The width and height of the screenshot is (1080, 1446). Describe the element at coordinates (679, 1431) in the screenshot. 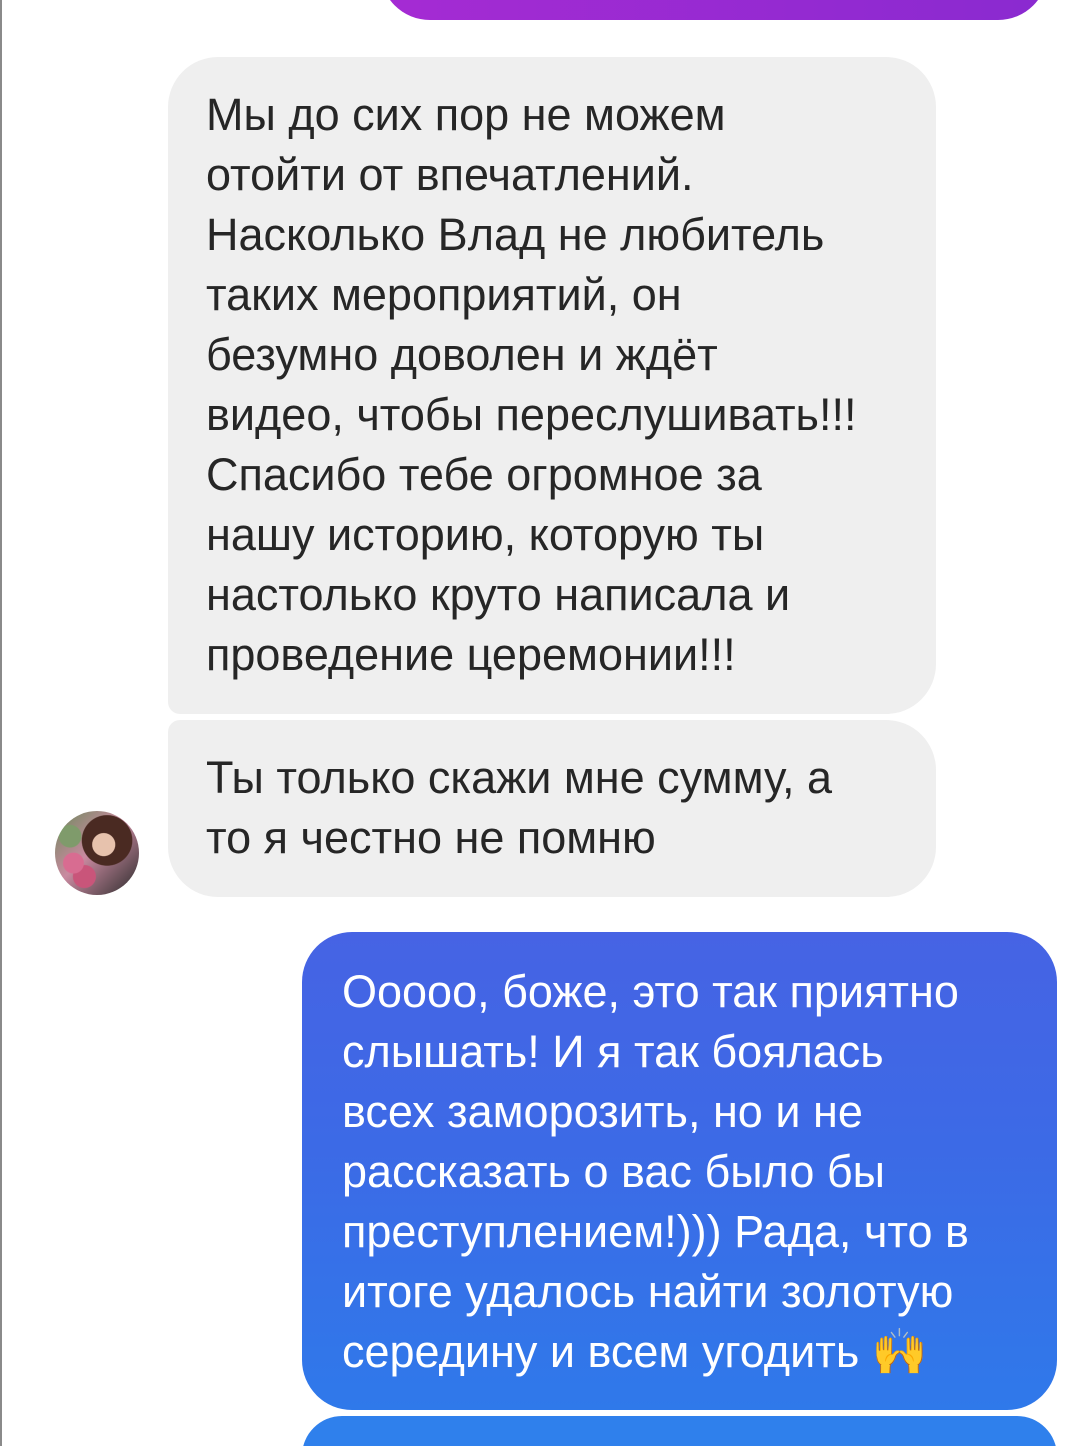

I see `next-sent-message-bubble` at that location.